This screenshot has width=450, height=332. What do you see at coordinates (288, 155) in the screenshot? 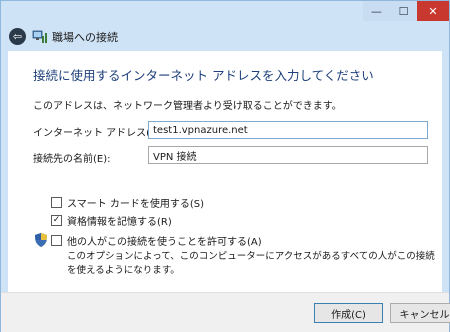
I see `destination-name-input` at bounding box center [288, 155].